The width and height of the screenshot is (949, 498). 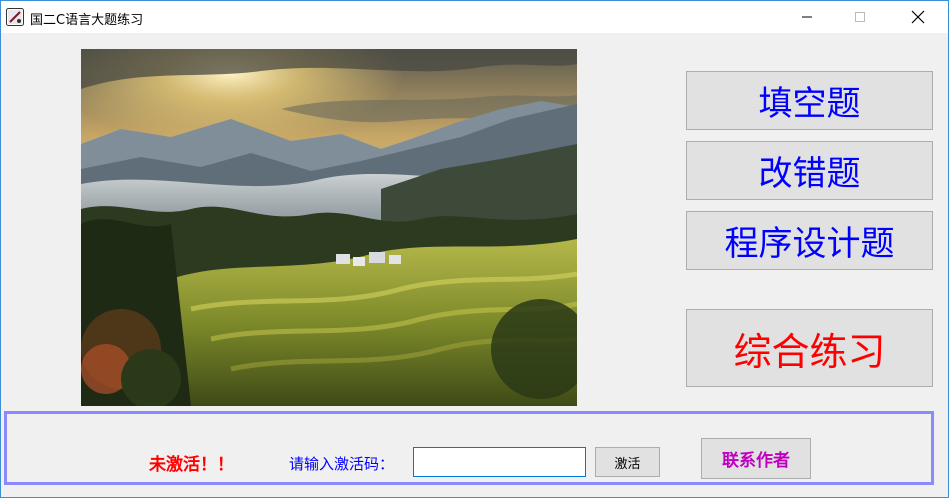 What do you see at coordinates (87, 20) in the screenshot?
I see `window-title: 国二C语言大题练习` at bounding box center [87, 20].